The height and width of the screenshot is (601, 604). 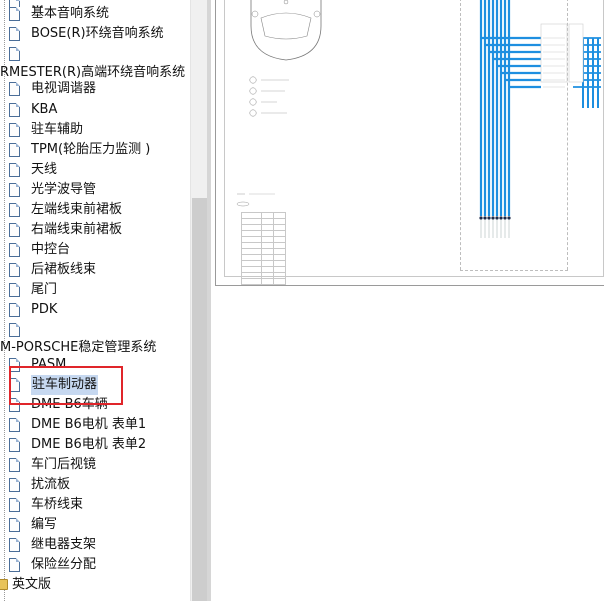 I want to click on tree-item-label: 天线, so click(x=44, y=169).